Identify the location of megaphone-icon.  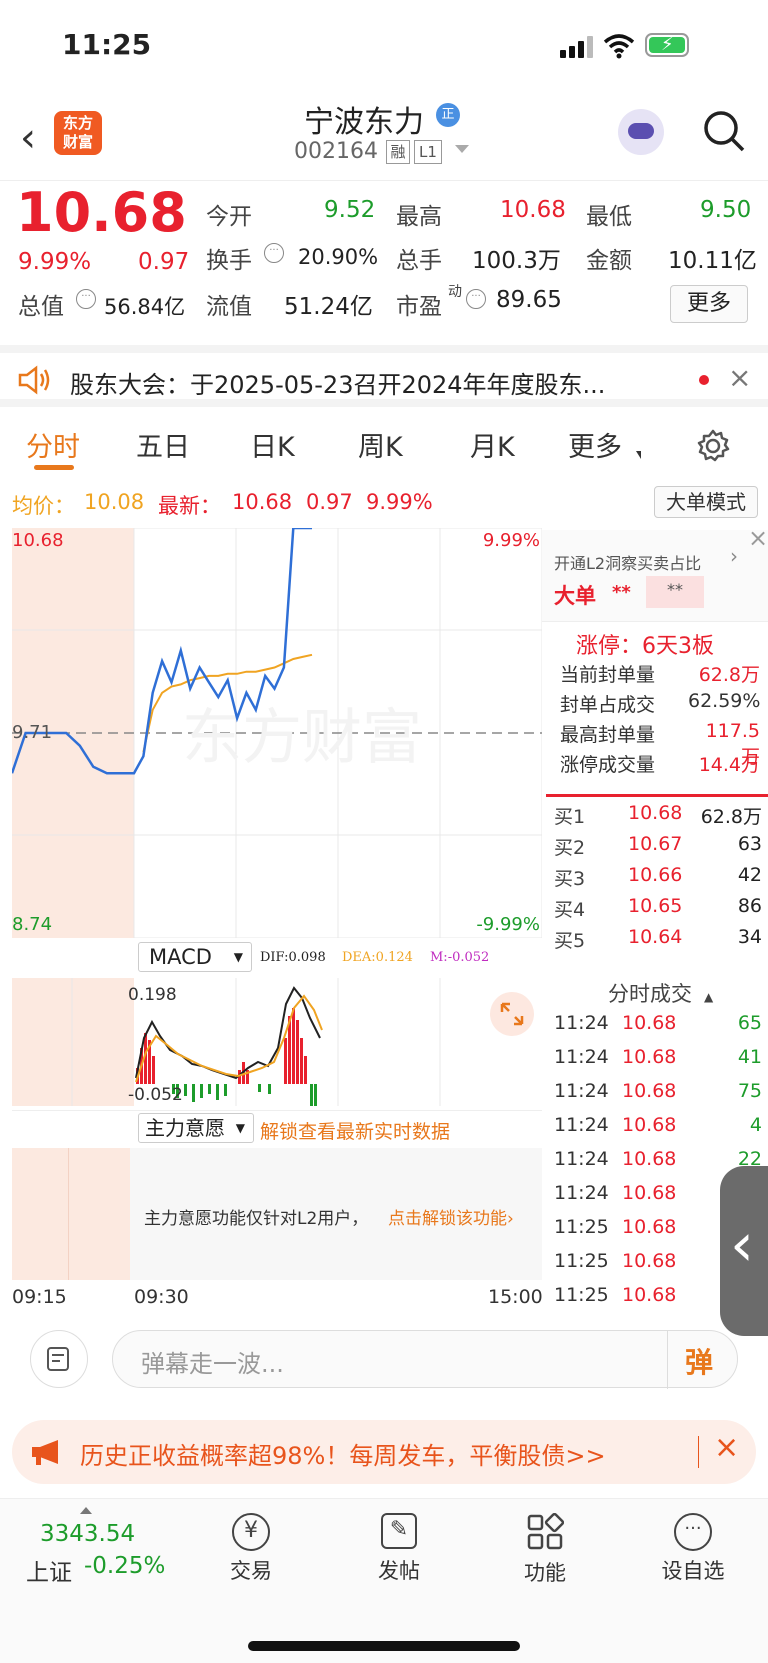
(45, 1452).